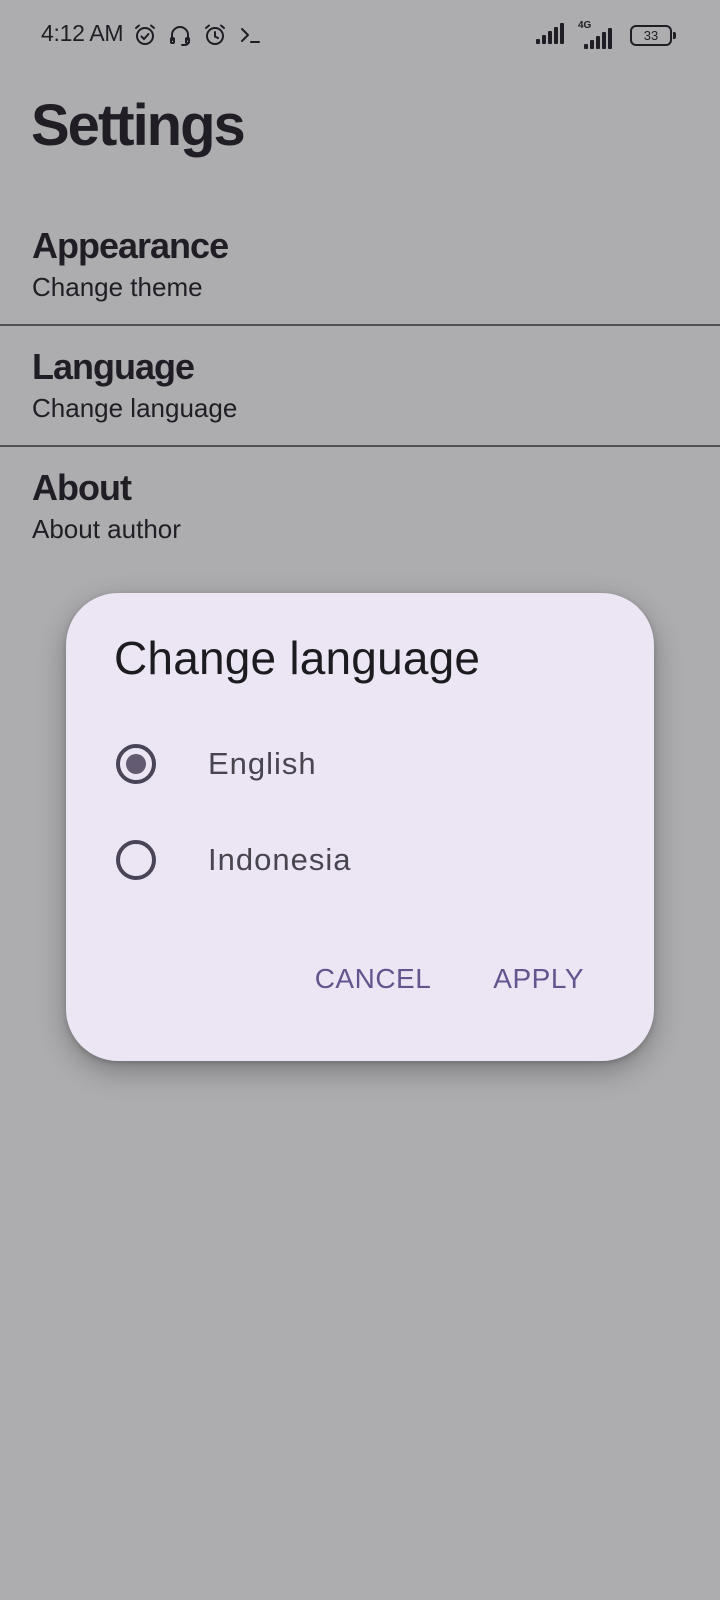  What do you see at coordinates (449, 979) in the screenshot?
I see `dialog-actions: CANCEL APPLY` at bounding box center [449, 979].